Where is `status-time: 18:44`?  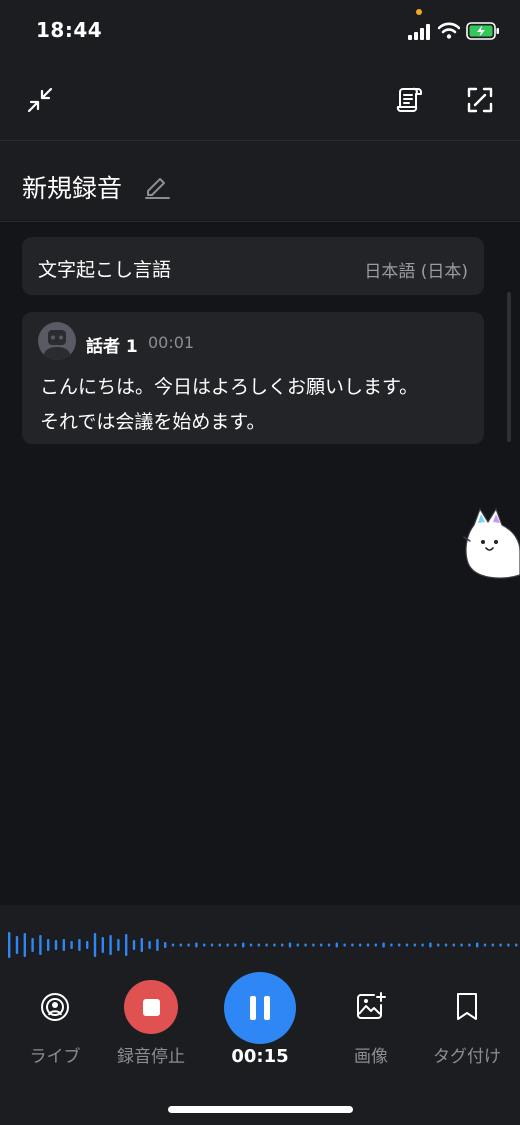
status-time: 18:44 is located at coordinates (69, 30).